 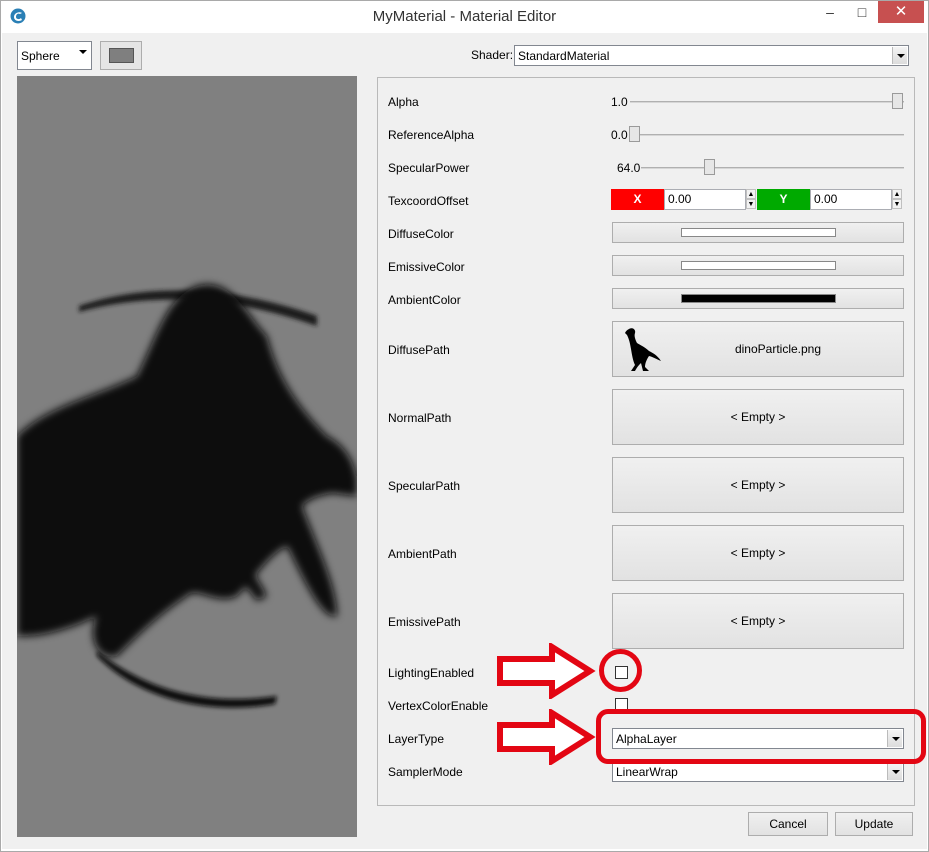 What do you see at coordinates (438, 706) in the screenshot?
I see `vertex-color-enable-label: VertexColorEnable` at bounding box center [438, 706].